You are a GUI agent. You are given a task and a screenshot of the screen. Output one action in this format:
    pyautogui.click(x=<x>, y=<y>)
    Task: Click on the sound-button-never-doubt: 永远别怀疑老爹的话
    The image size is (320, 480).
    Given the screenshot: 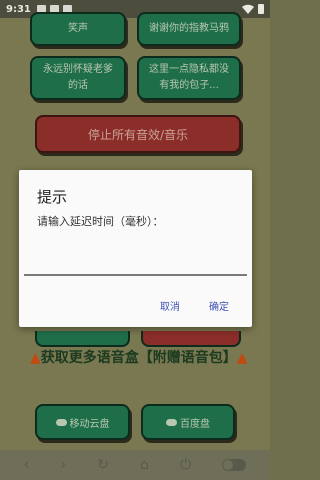 What is the action you would take?
    pyautogui.click(x=78, y=78)
    